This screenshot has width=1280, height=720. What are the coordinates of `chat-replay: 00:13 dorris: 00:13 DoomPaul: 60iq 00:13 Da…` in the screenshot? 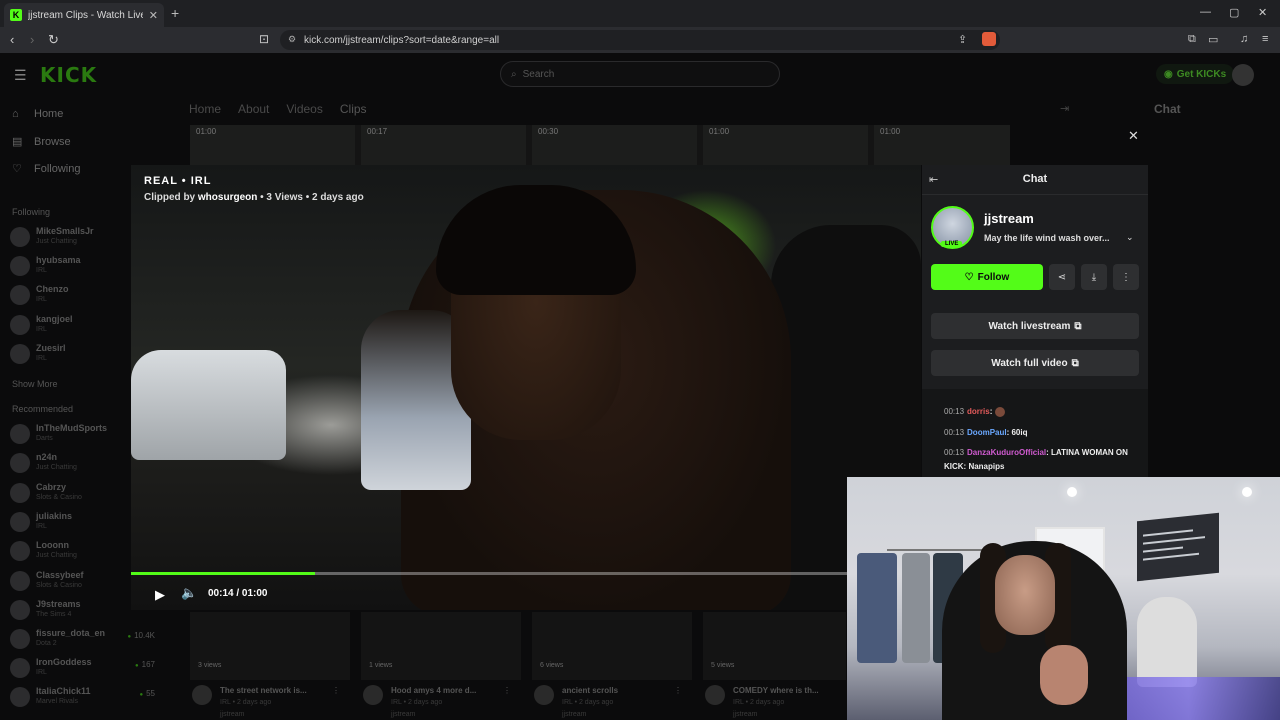 It's located at (1035, 433).